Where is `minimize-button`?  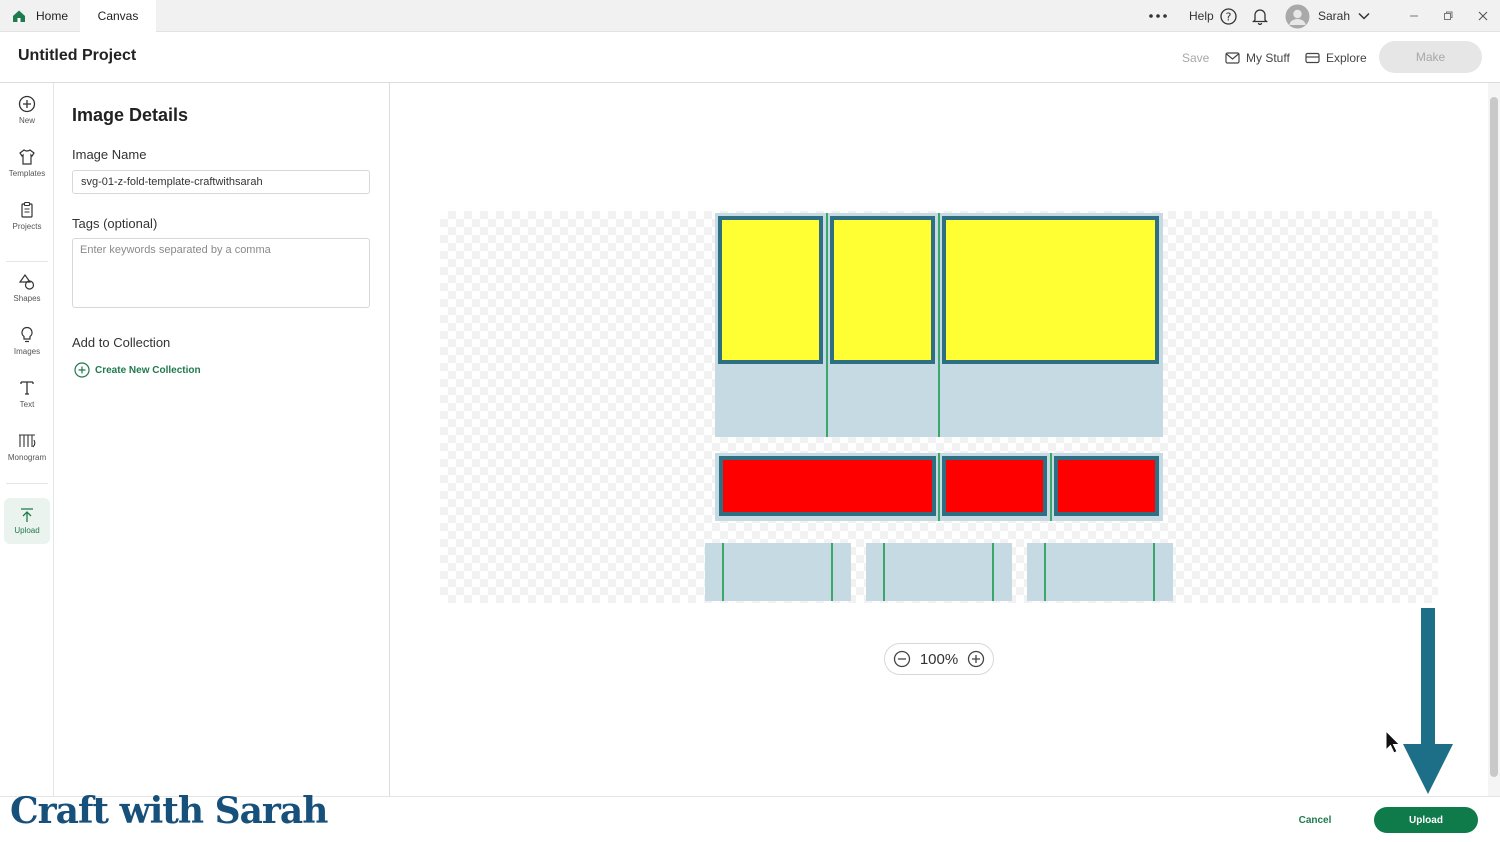 minimize-button is located at coordinates (1414, 16).